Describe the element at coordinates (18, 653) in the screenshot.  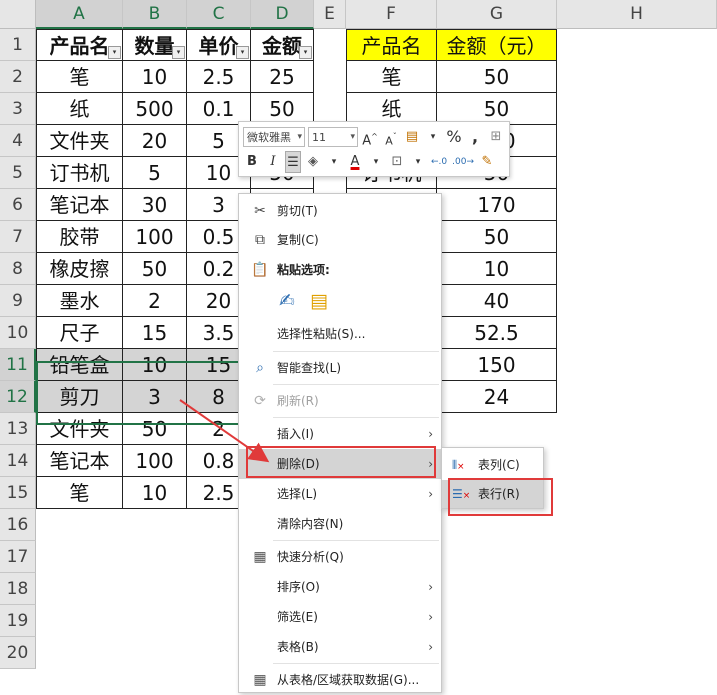
I see `row-header-20: 20` at that location.